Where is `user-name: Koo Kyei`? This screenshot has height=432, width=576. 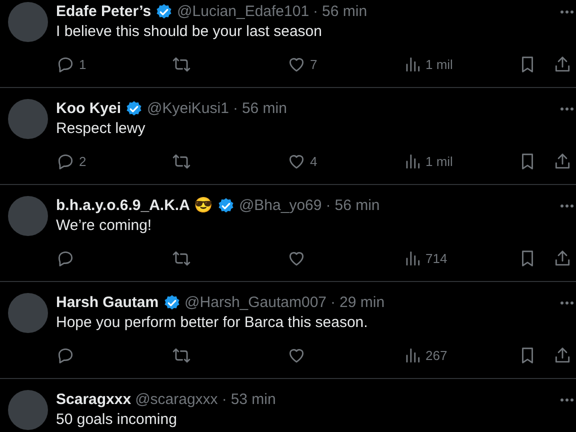
user-name: Koo Kyei is located at coordinates (89, 109).